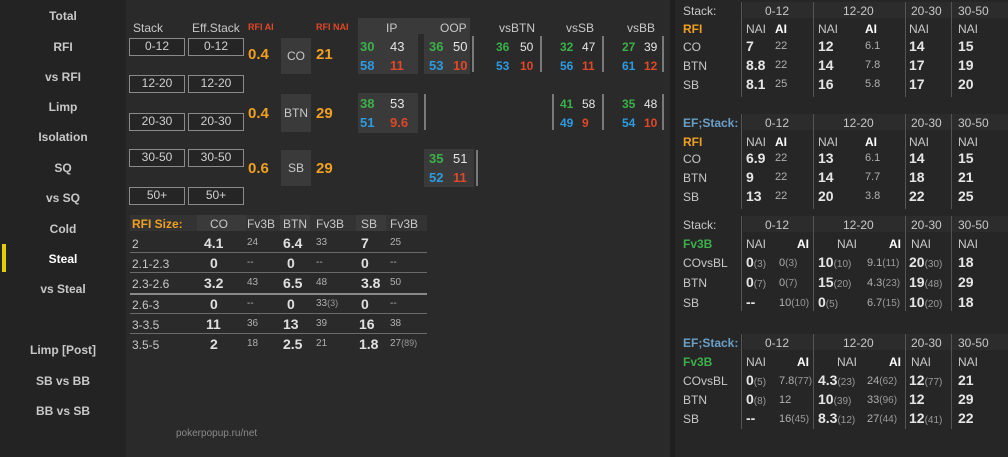 The height and width of the screenshot is (457, 1008). What do you see at coordinates (917, 84) in the screenshot?
I see `cell: 17` at bounding box center [917, 84].